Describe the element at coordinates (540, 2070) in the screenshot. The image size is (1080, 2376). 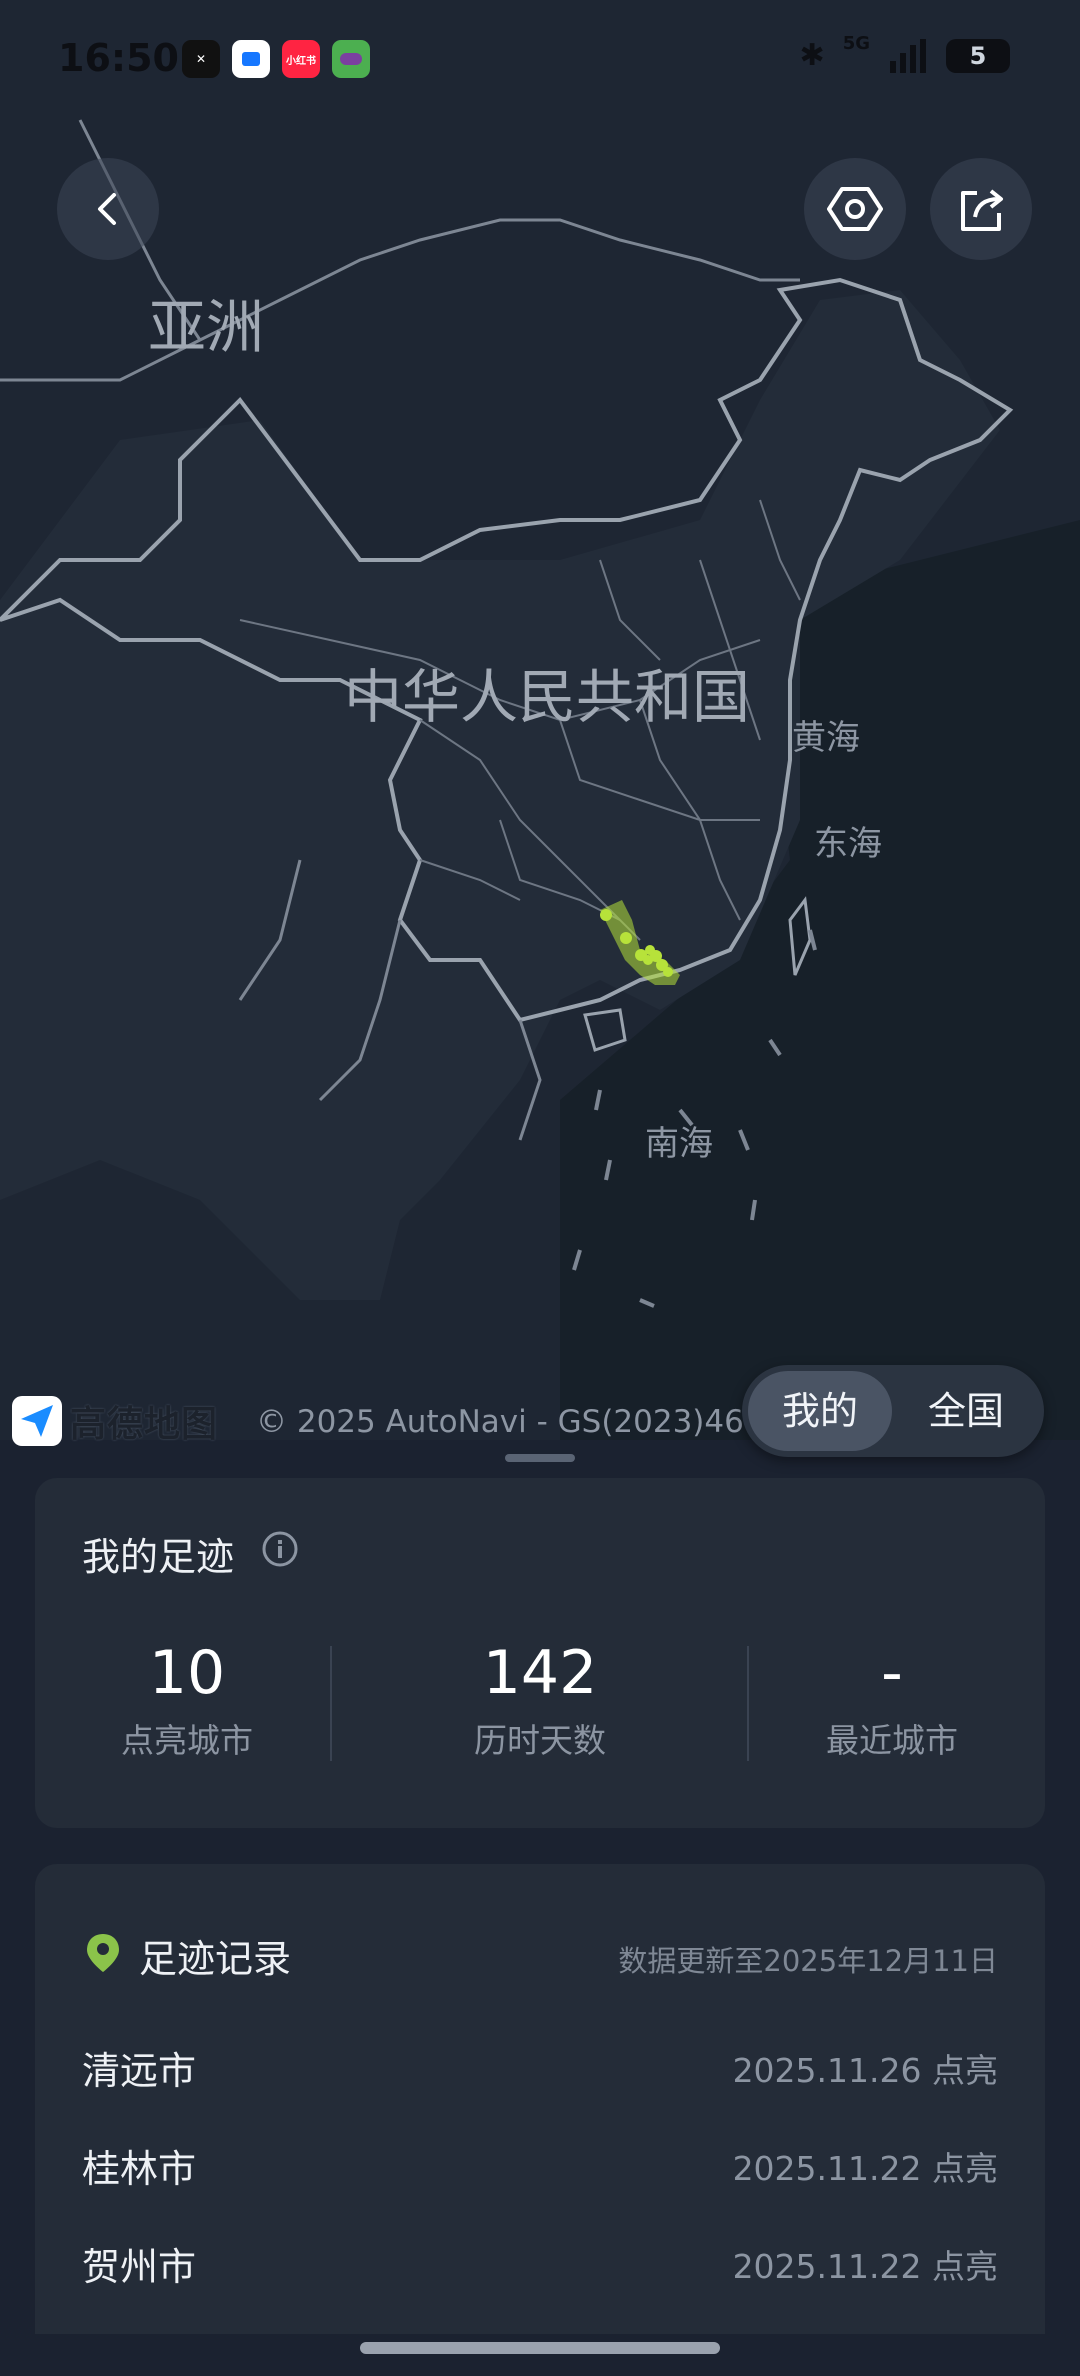
I see `record-row: 清远市 2025.11.26 点亮` at that location.